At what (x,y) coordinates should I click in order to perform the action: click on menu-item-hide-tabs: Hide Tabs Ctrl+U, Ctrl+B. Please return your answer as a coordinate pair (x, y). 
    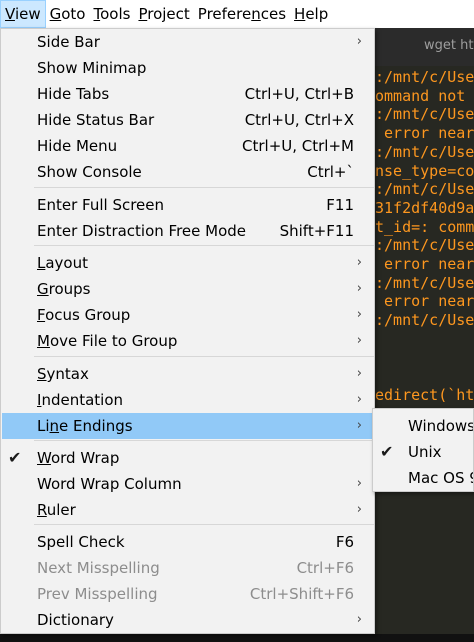
    Looking at the image, I should click on (188, 94).